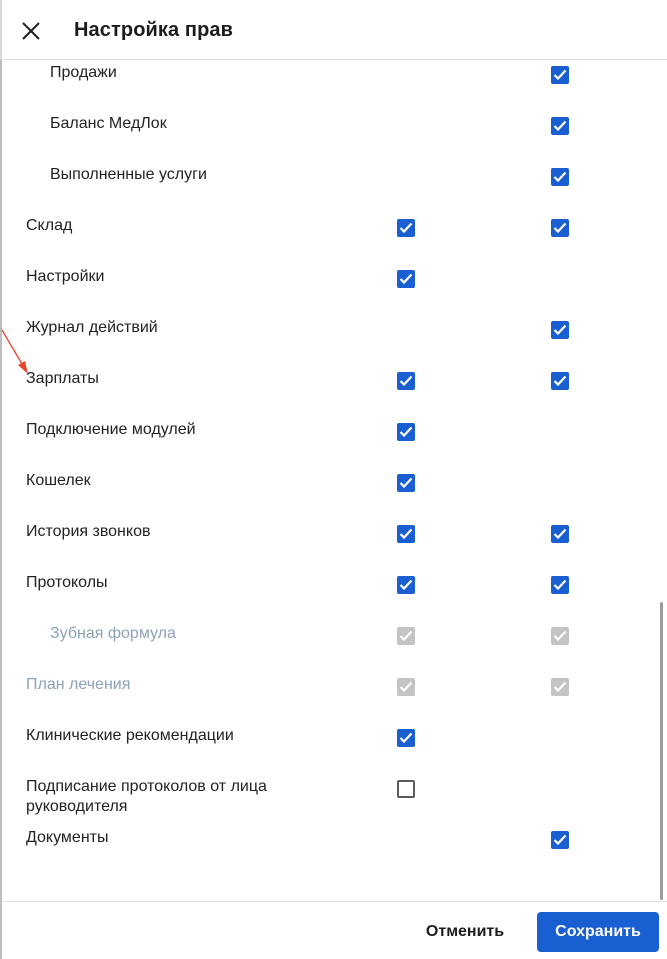  Describe the element at coordinates (327, 496) in the screenshot. I see `permission-row: Кошелек` at that location.